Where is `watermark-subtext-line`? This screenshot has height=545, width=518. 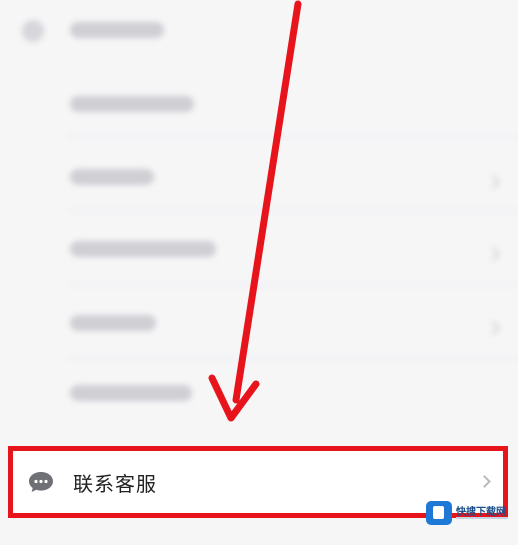 watermark-subtext-line is located at coordinates (482, 518).